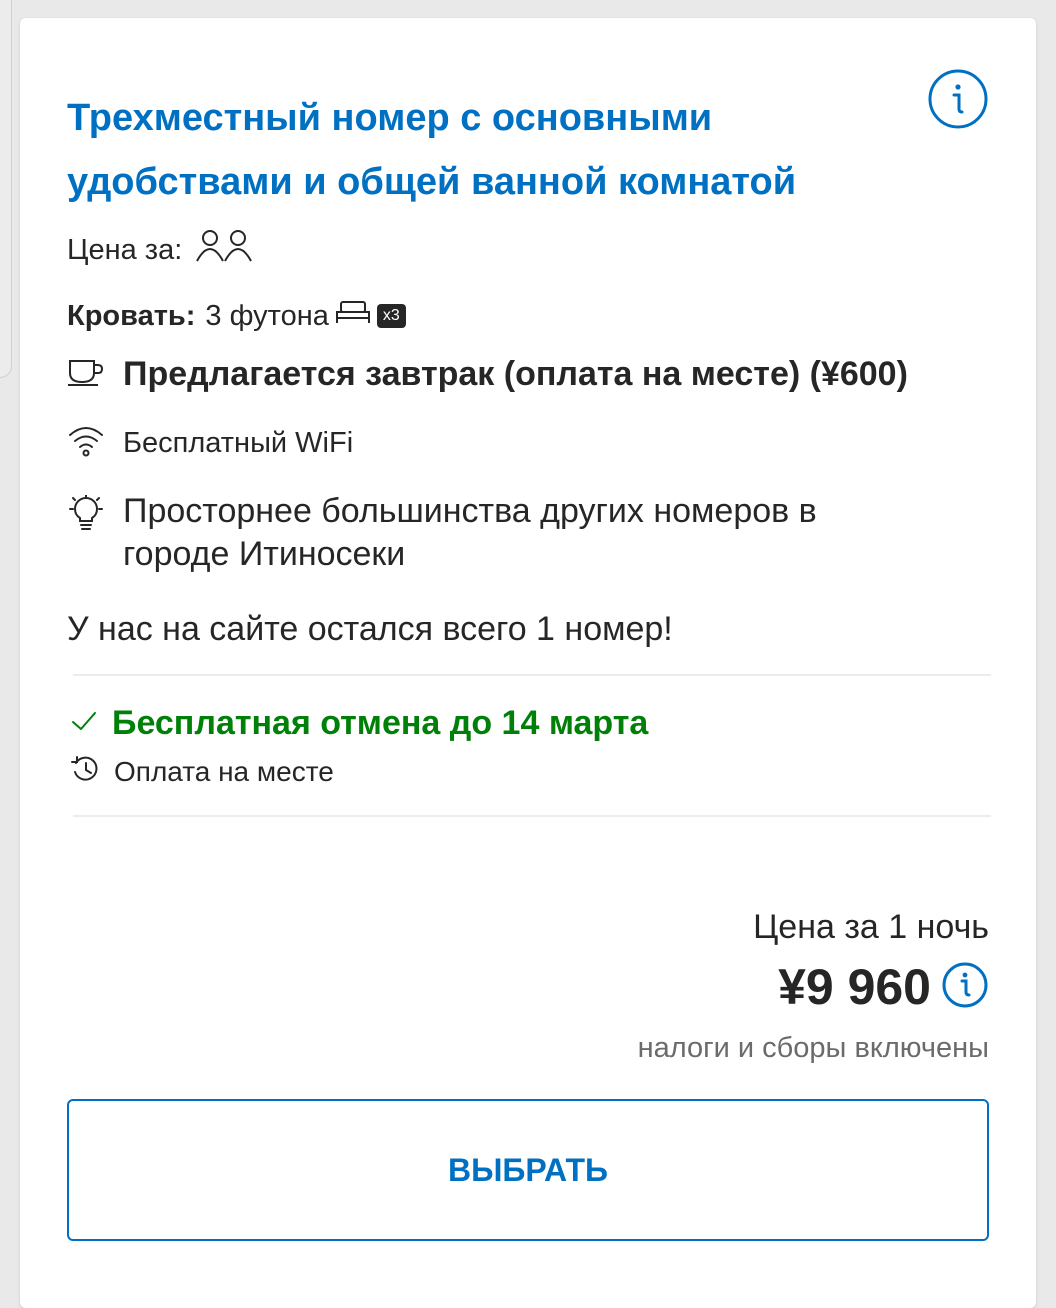 The width and height of the screenshot is (1056, 1308). Describe the element at coordinates (958, 99) in the screenshot. I see `info-icon` at that location.